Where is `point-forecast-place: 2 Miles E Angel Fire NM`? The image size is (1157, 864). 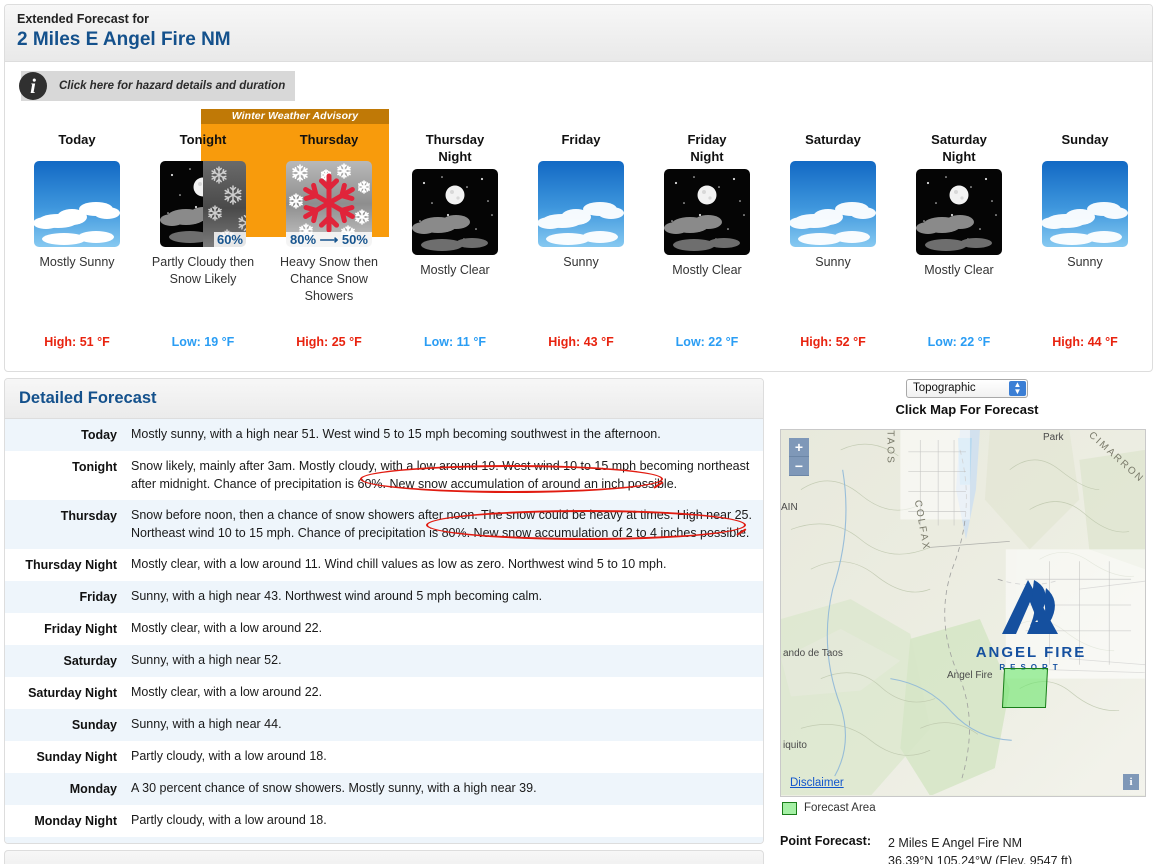
point-forecast-place: 2 Miles E Angel Fire NM is located at coordinates (955, 842).